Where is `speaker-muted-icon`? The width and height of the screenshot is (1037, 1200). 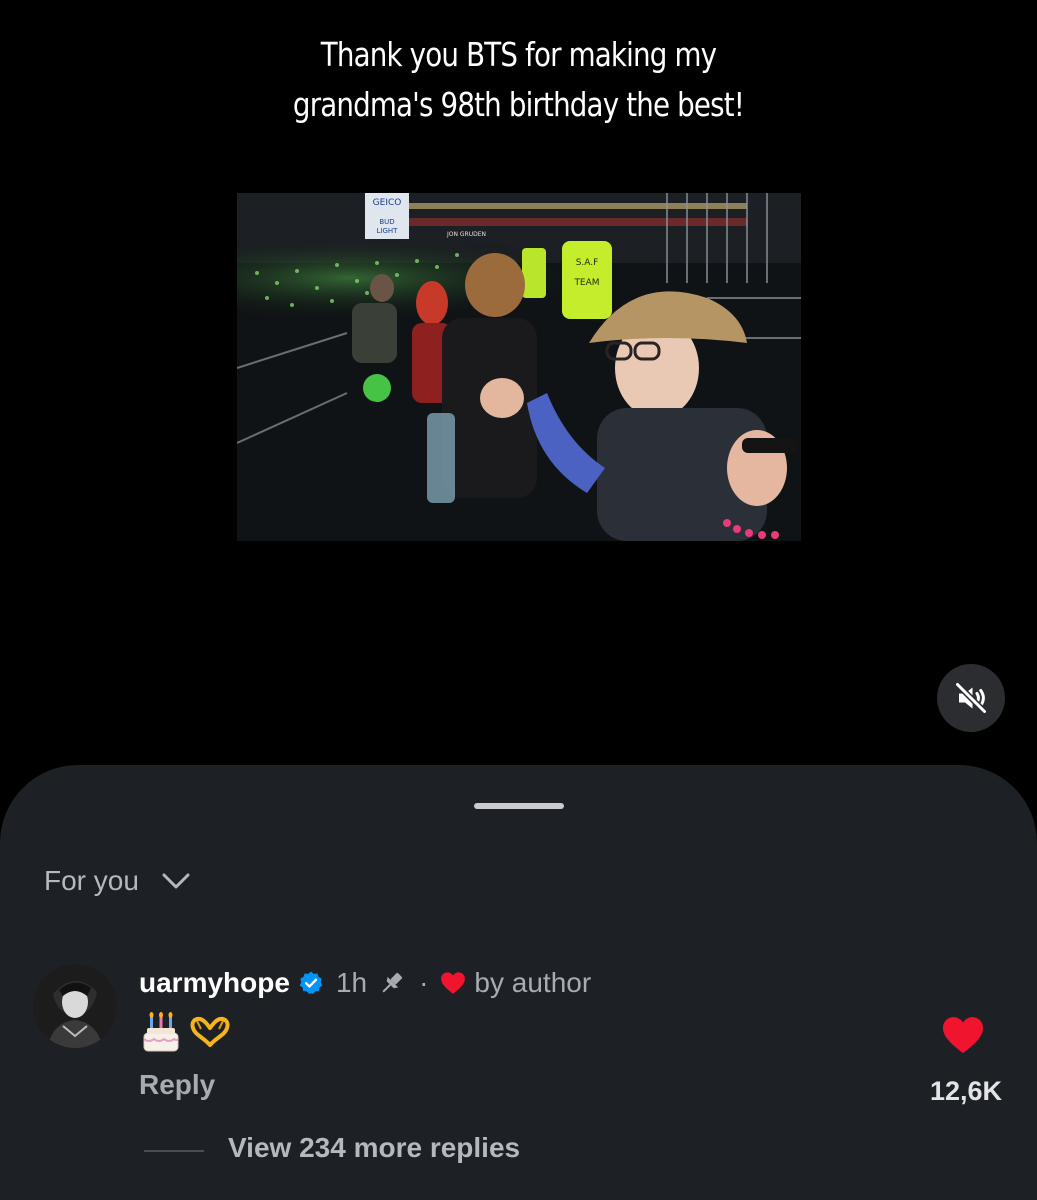
speaker-muted-icon is located at coordinates (971, 698).